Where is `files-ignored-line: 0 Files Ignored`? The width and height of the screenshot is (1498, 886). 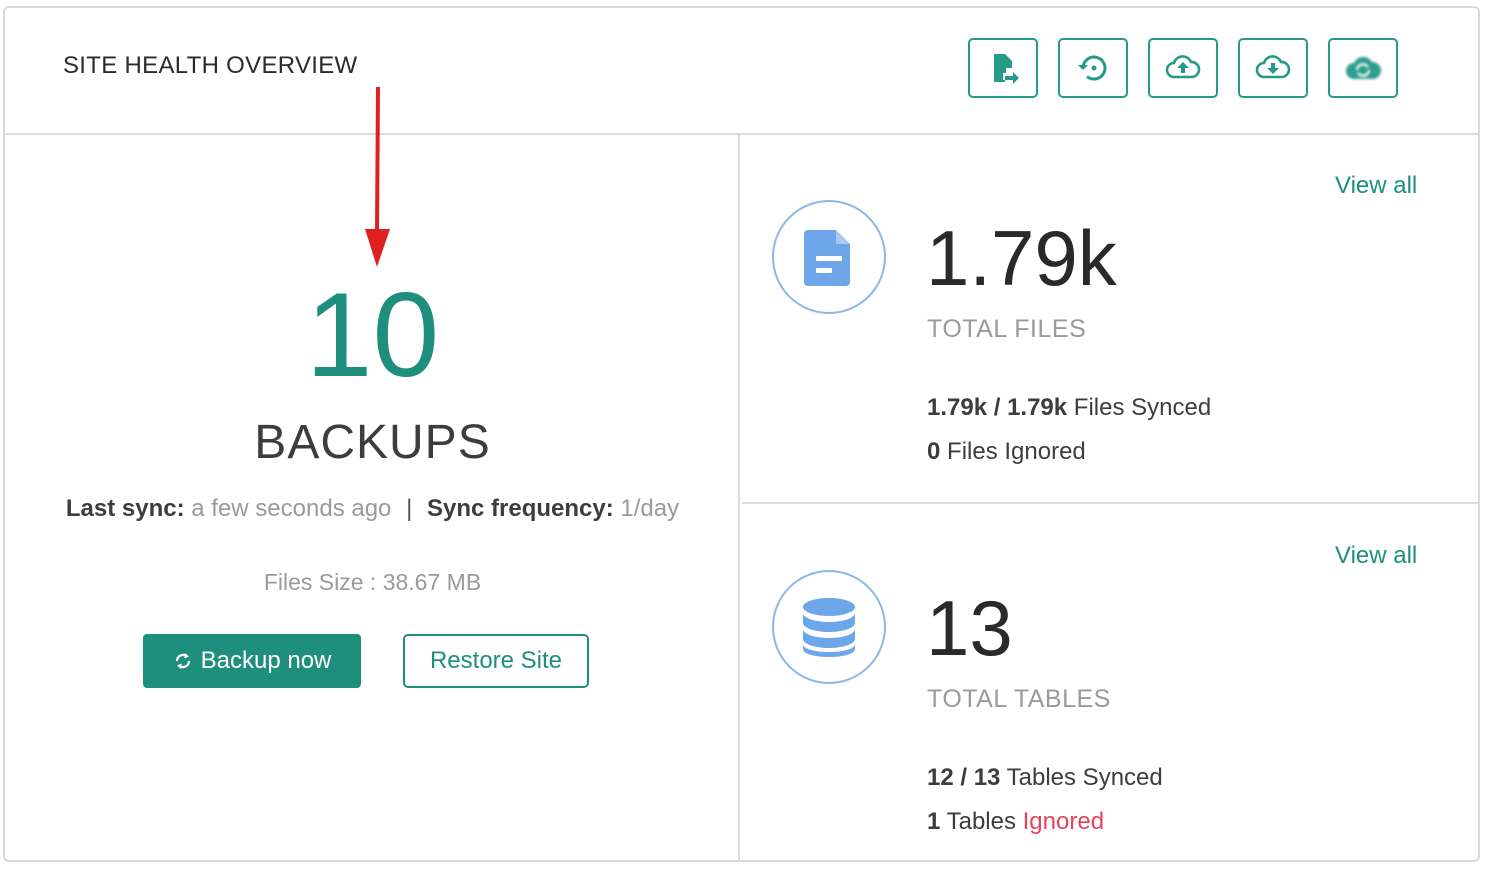
files-ignored-line: 0 Files Ignored is located at coordinates (1006, 452).